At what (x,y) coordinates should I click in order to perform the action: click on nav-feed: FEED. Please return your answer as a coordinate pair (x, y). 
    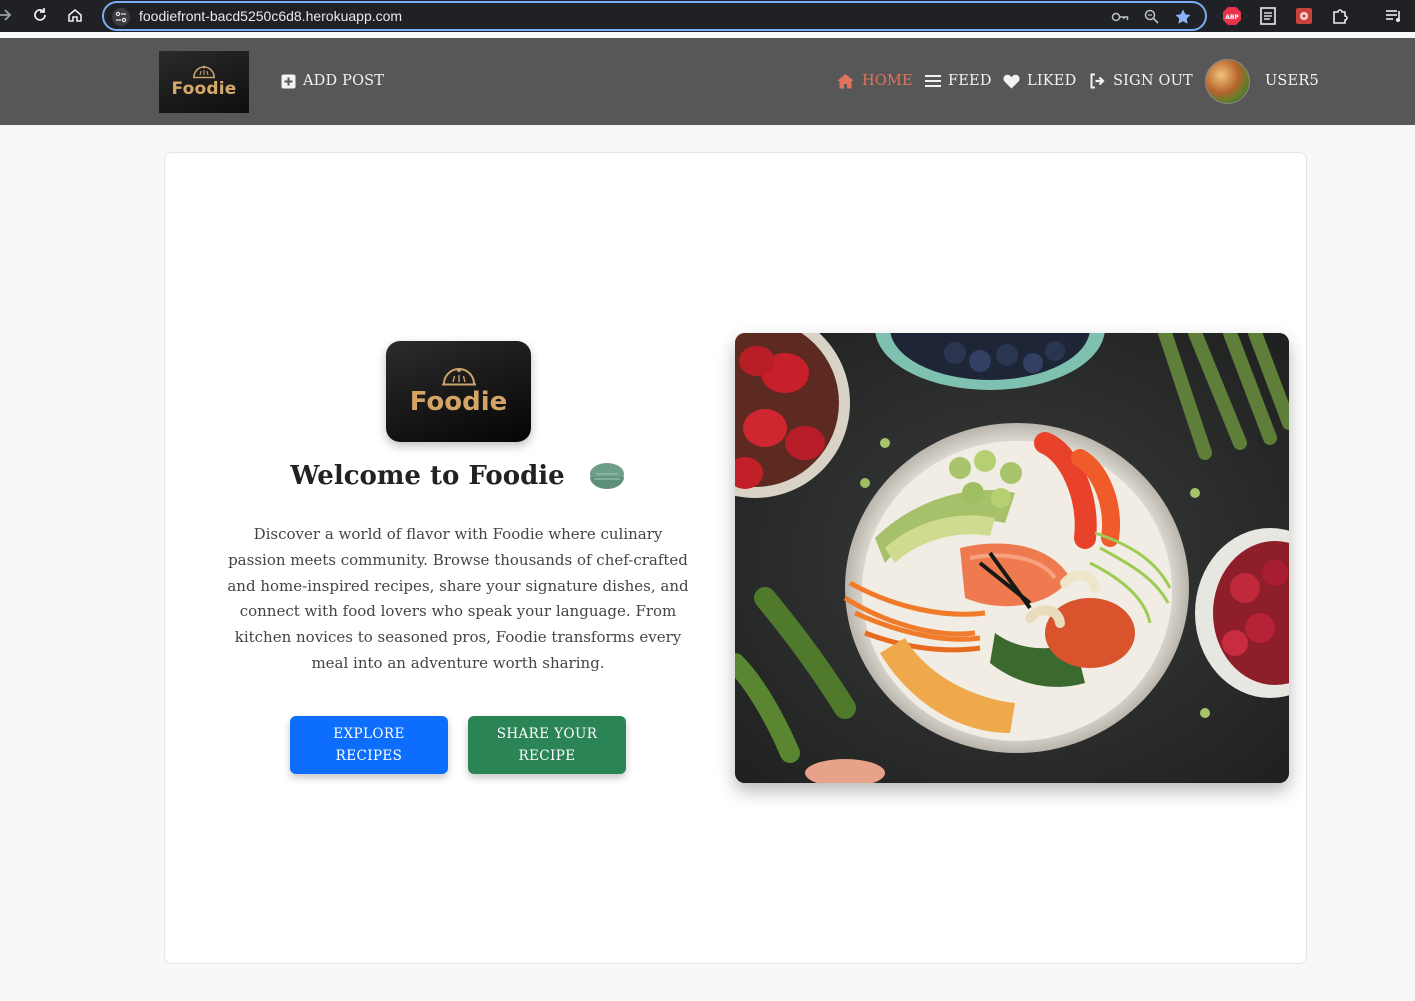
    Looking at the image, I should click on (958, 81).